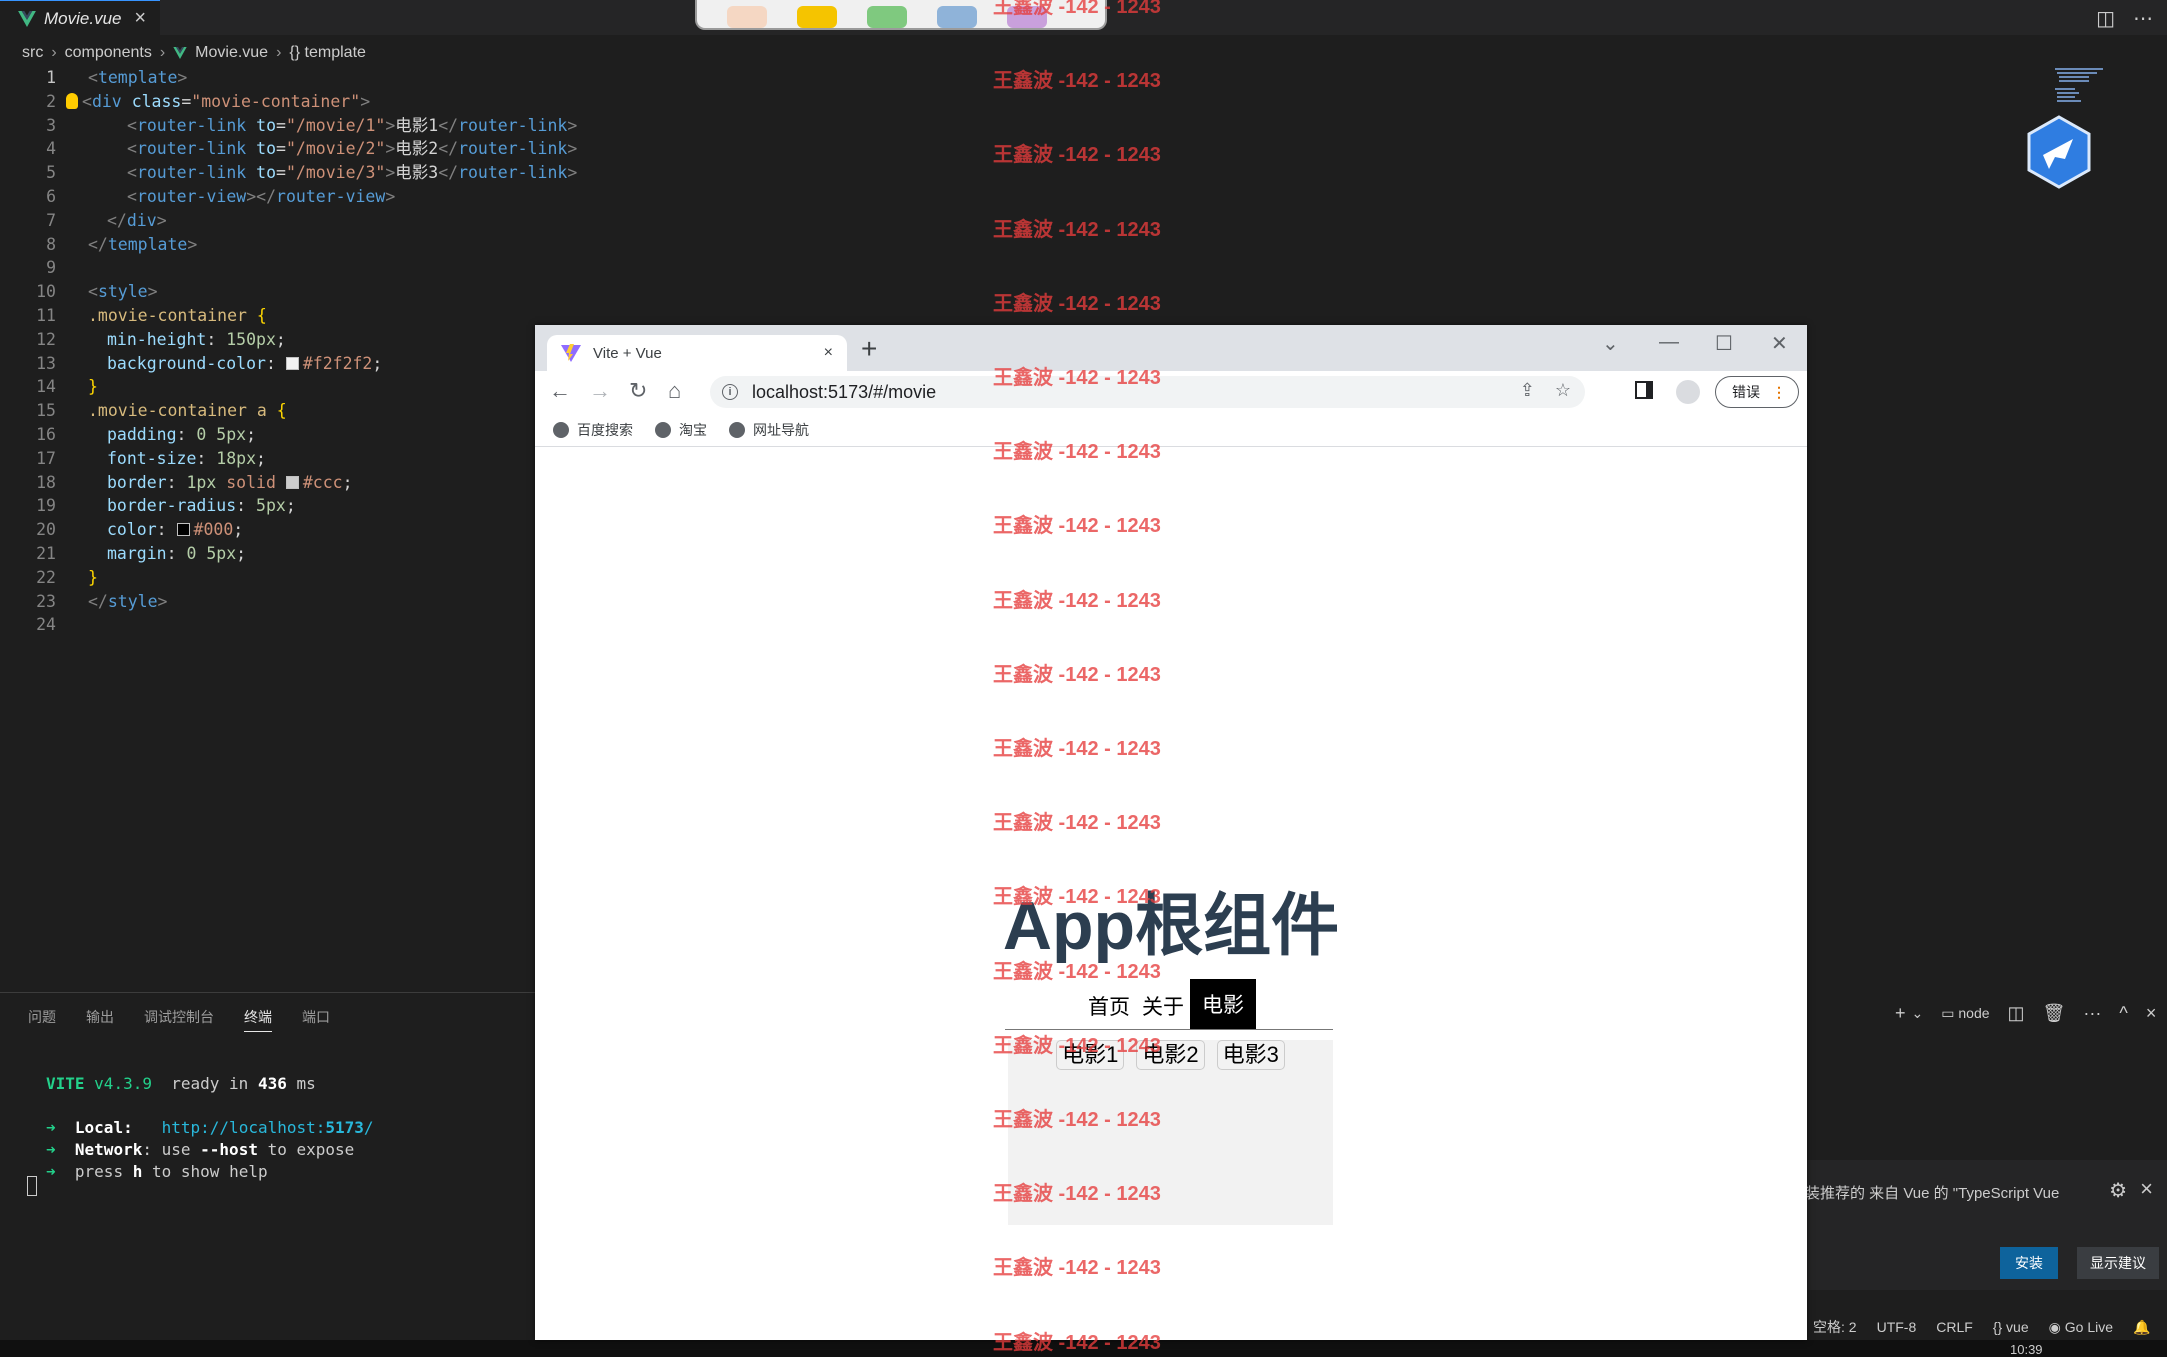 Image resolution: width=2167 pixels, height=1357 pixels. I want to click on chat-icon, so click(817, 17).